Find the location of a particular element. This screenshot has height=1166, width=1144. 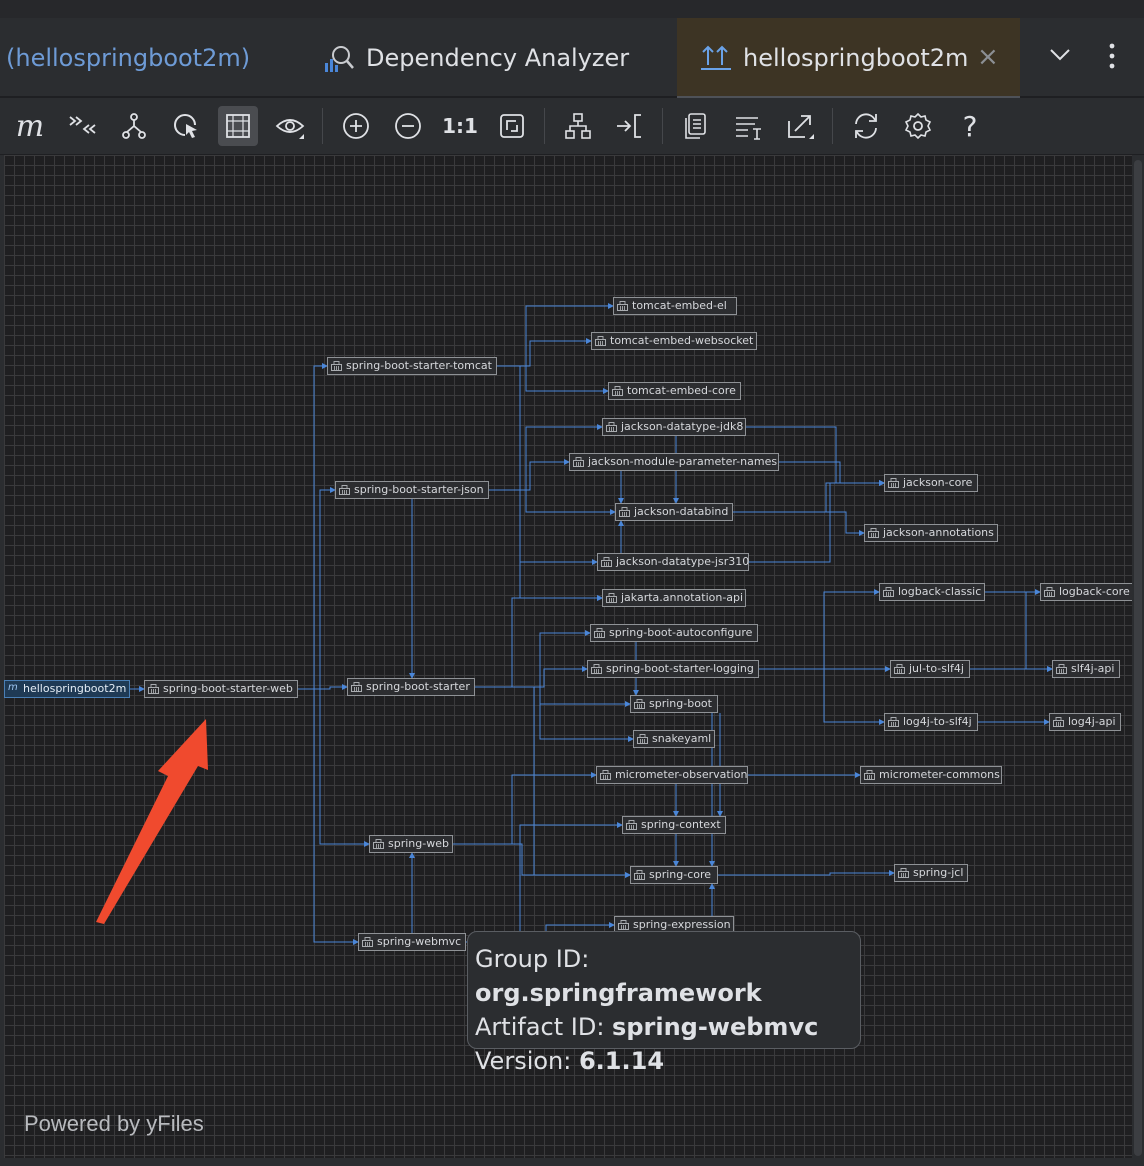

select-node-icon is located at coordinates (186, 126).